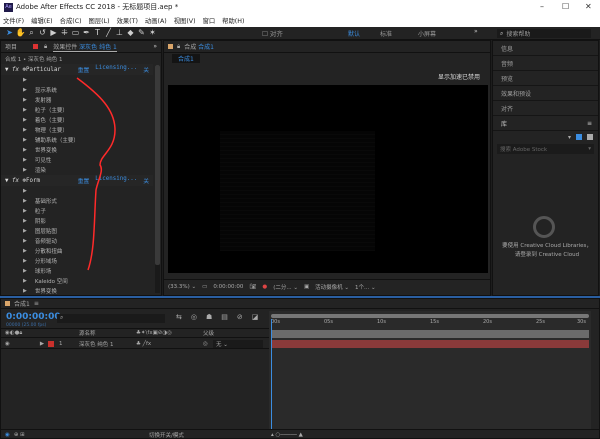 The image size is (600, 439). What do you see at coordinates (84, 180) in the screenshot?
I see `reset-button: 重置` at bounding box center [84, 180].